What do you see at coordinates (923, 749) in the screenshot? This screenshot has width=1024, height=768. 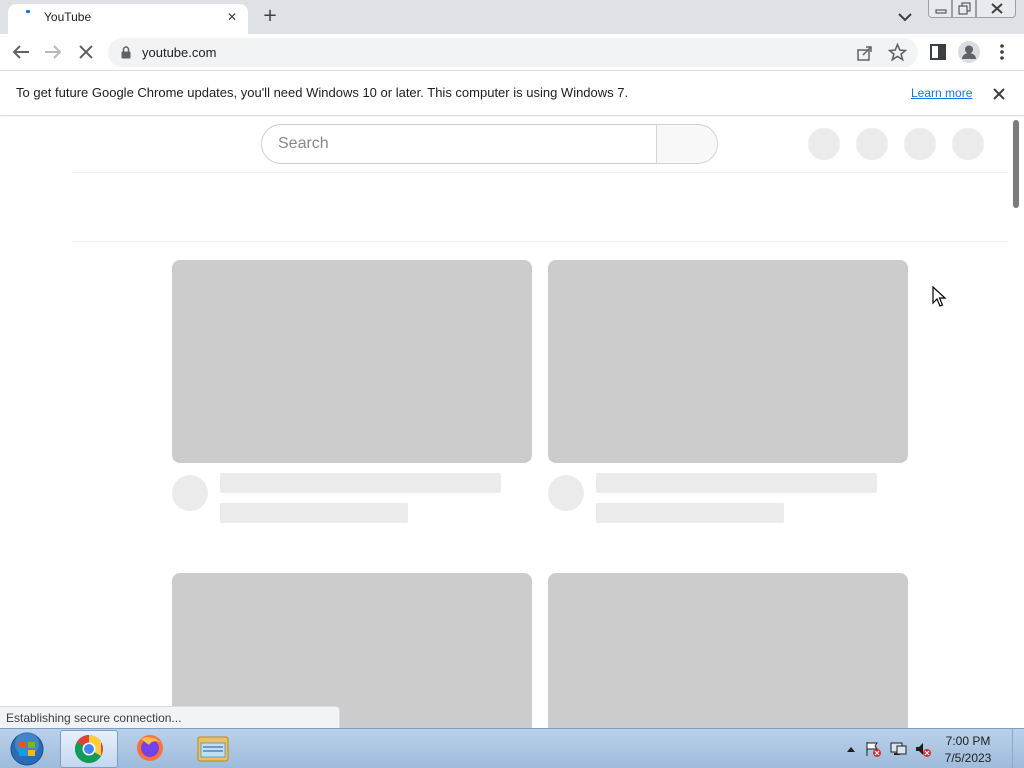 I see `volume-muted-icon` at bounding box center [923, 749].